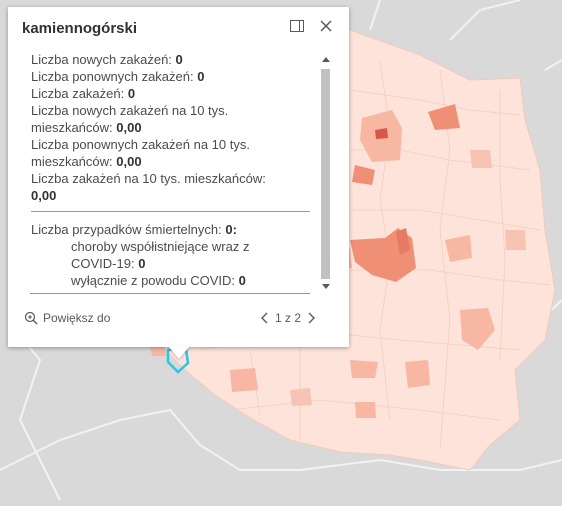 The width and height of the screenshot is (562, 506). Describe the element at coordinates (148, 178) in the screenshot. I see `row-infections-per-10k: Liczba zakażeń na 10 tys. mieszkańców:` at that location.